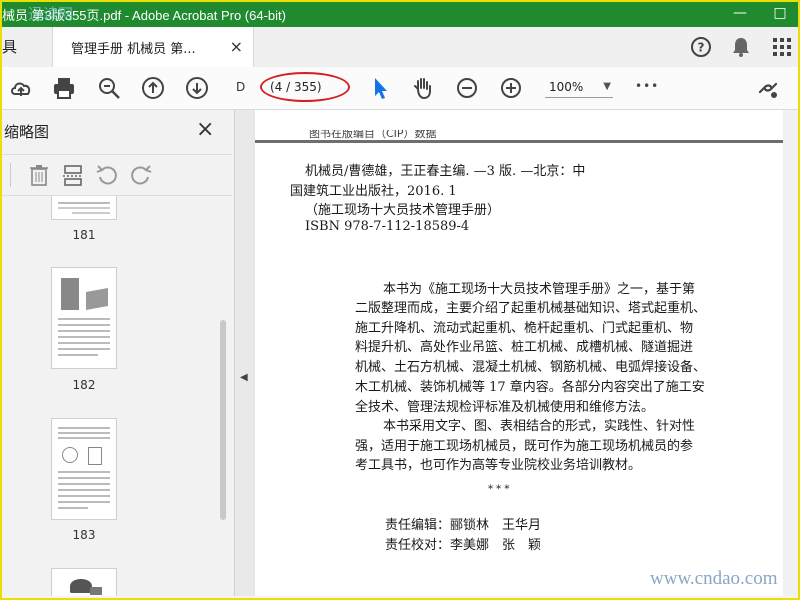  What do you see at coordinates (740, 13) in the screenshot?
I see `minimize-button: —` at bounding box center [740, 13].